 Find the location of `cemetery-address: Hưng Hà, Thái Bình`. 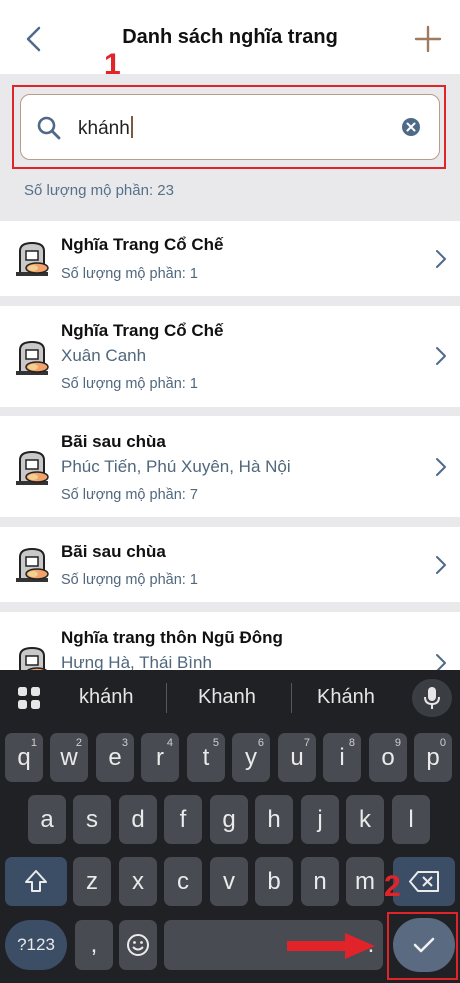

cemetery-address: Hưng Hà, Thái Bình is located at coordinates (136, 661).